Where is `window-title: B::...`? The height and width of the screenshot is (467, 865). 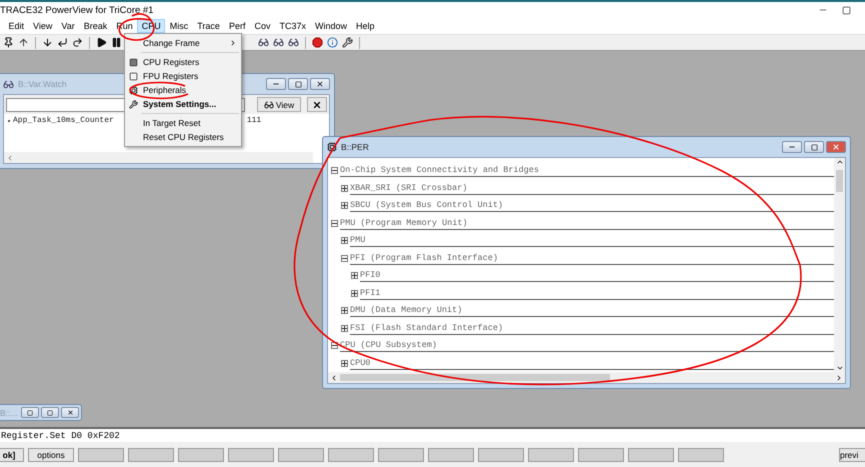 window-title: B::... is located at coordinates (9, 413).